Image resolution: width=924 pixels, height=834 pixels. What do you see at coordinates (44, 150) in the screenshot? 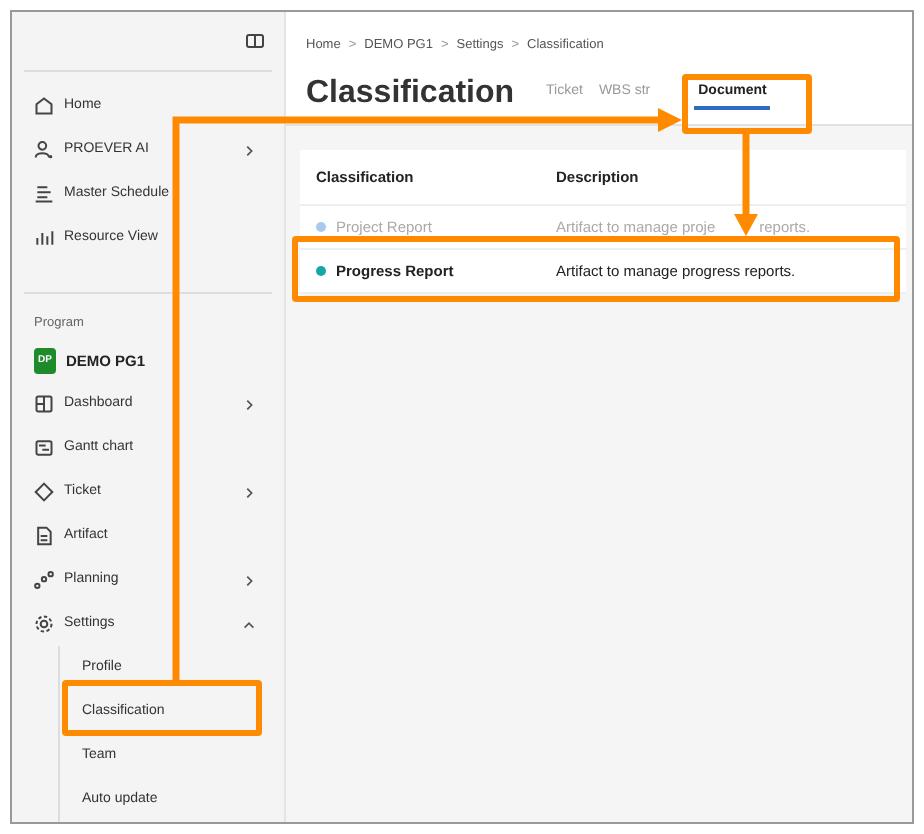
I see `person-icon` at bounding box center [44, 150].